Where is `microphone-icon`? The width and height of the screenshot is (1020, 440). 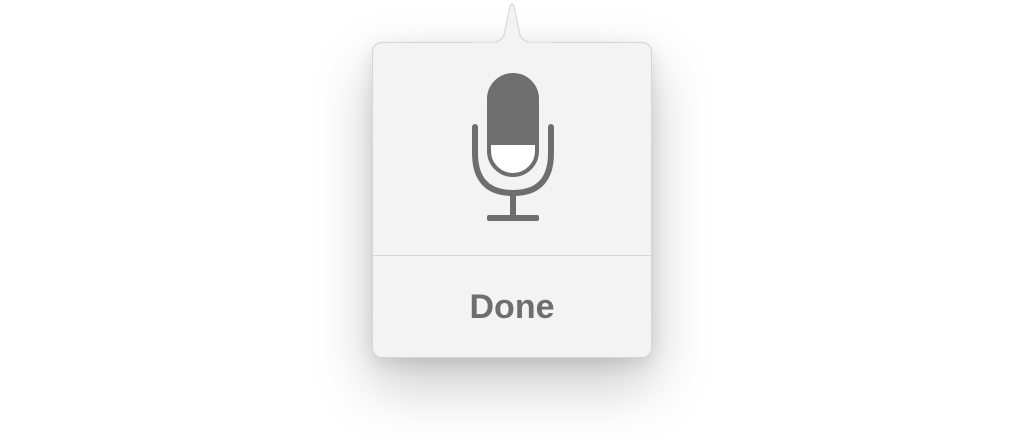
microphone-icon is located at coordinates (513, 147).